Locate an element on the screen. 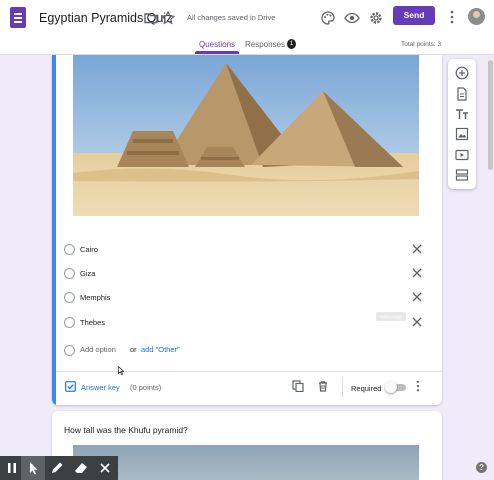 Image resolution: width=494 pixels, height=480 pixels. pen-icon is located at coordinates (57, 468).